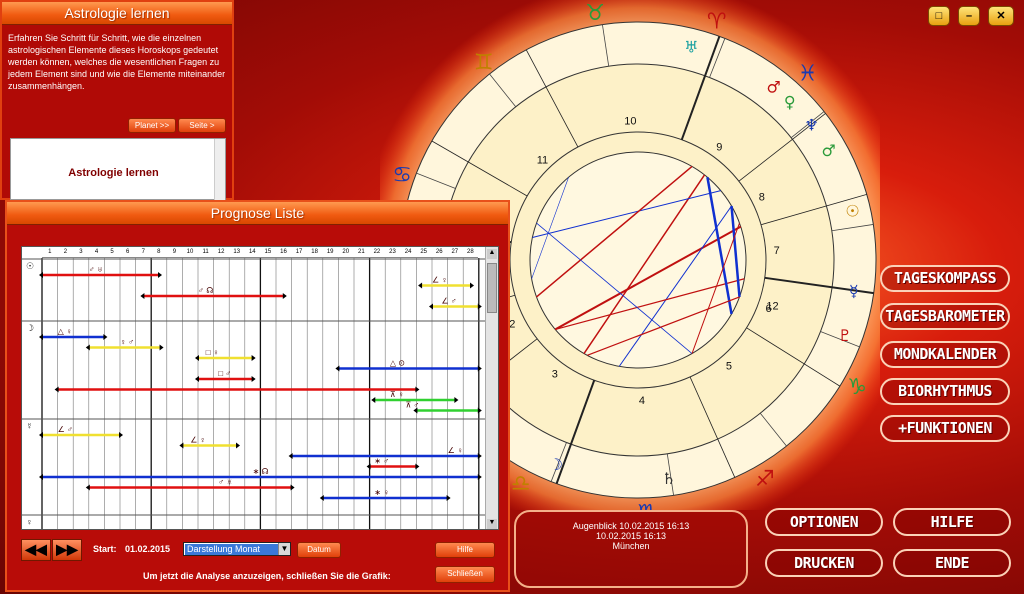  What do you see at coordinates (202, 125) in the screenshot?
I see `seite-next-button: Seite >` at bounding box center [202, 125].